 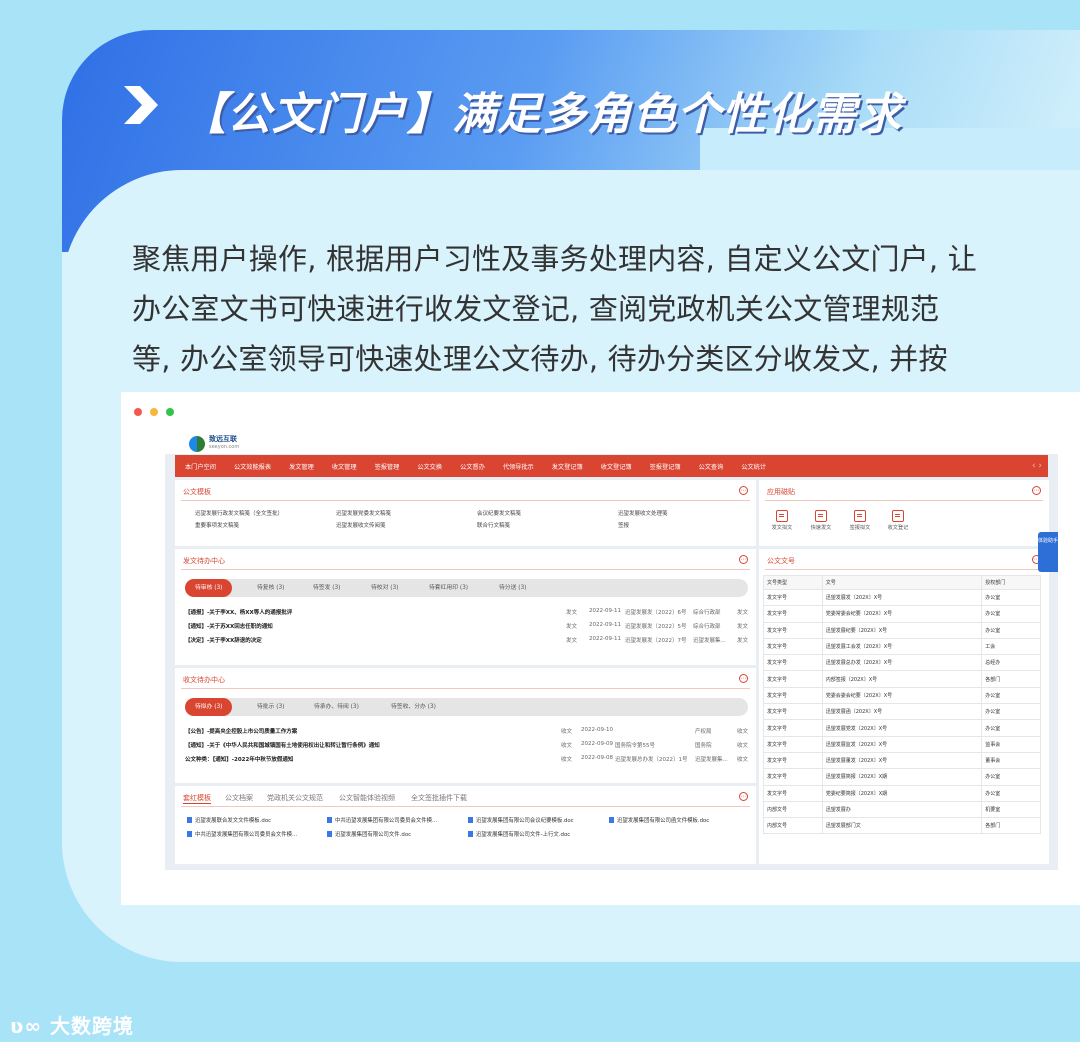 What do you see at coordinates (223, 439) in the screenshot?
I see `logo-text: 致远互联` at bounding box center [223, 439].